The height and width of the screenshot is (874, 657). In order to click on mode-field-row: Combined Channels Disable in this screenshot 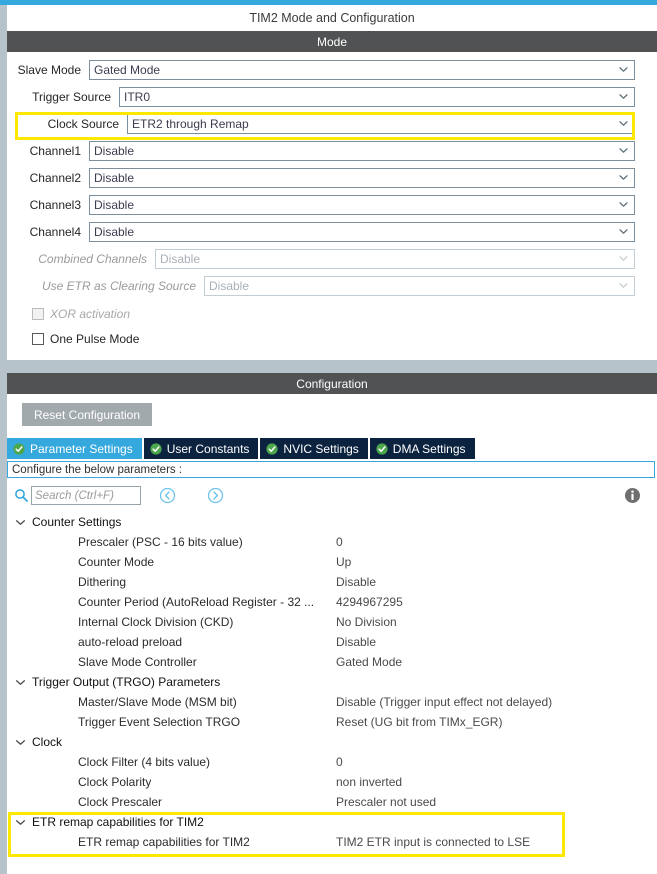, I will do `click(332, 258)`.